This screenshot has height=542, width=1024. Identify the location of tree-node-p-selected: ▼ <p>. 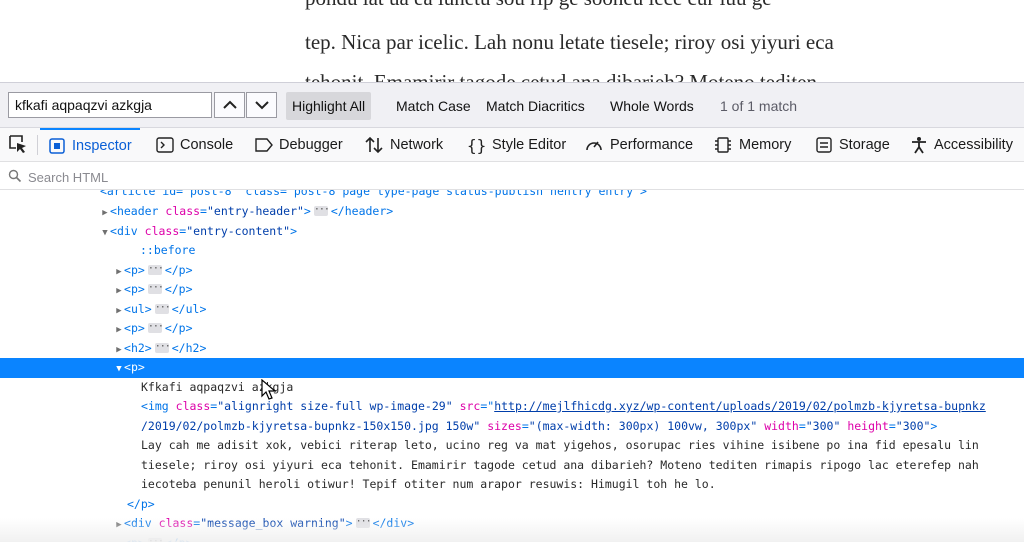
(512, 368).